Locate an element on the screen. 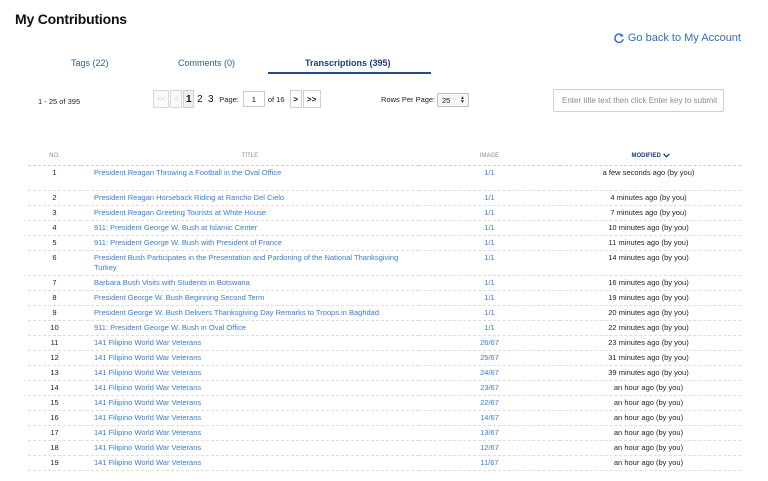 The height and width of the screenshot is (481, 768). last-page-button: >> is located at coordinates (311, 99).